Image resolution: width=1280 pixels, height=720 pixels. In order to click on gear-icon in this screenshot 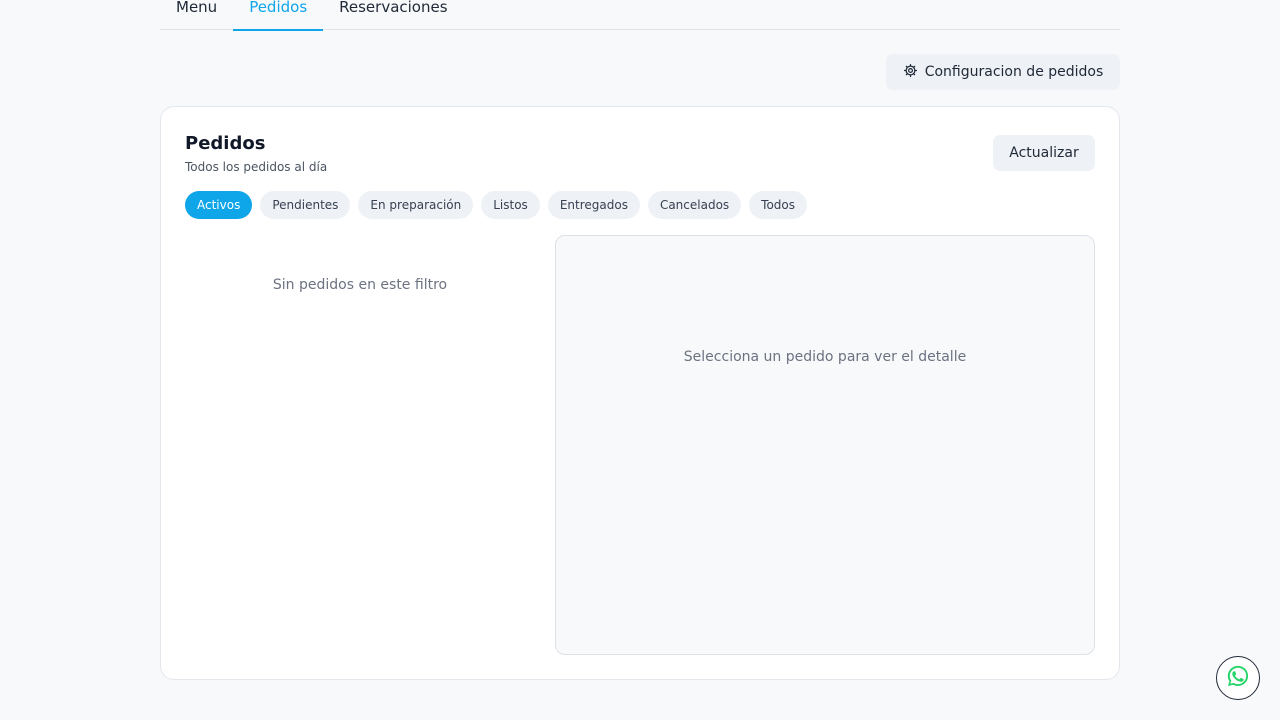, I will do `click(910, 72)`.